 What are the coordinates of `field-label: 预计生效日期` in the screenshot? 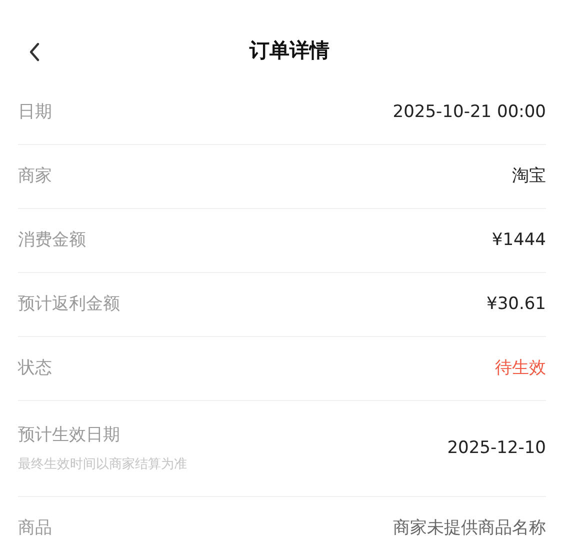 It's located at (69, 435).